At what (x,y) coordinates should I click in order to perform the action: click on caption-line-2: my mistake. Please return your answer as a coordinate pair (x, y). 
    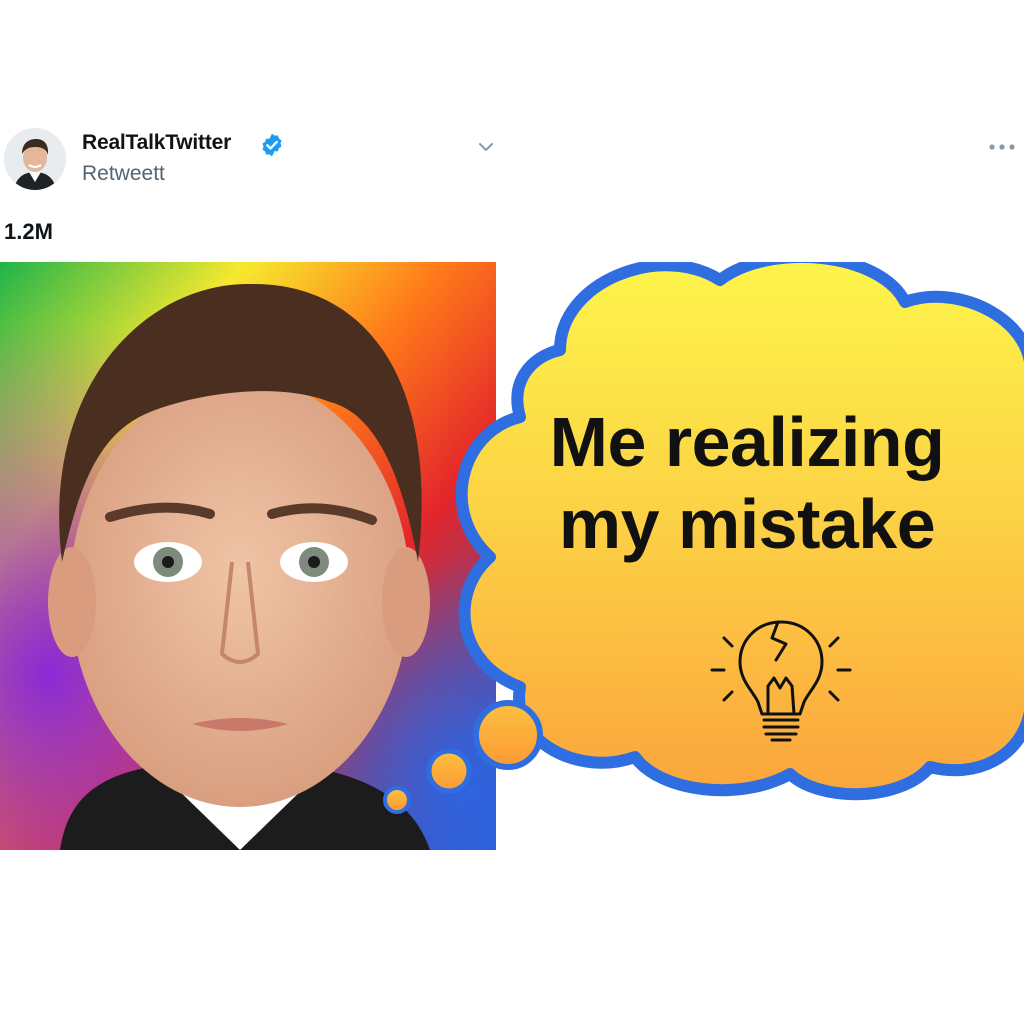
    Looking at the image, I should click on (747, 523).